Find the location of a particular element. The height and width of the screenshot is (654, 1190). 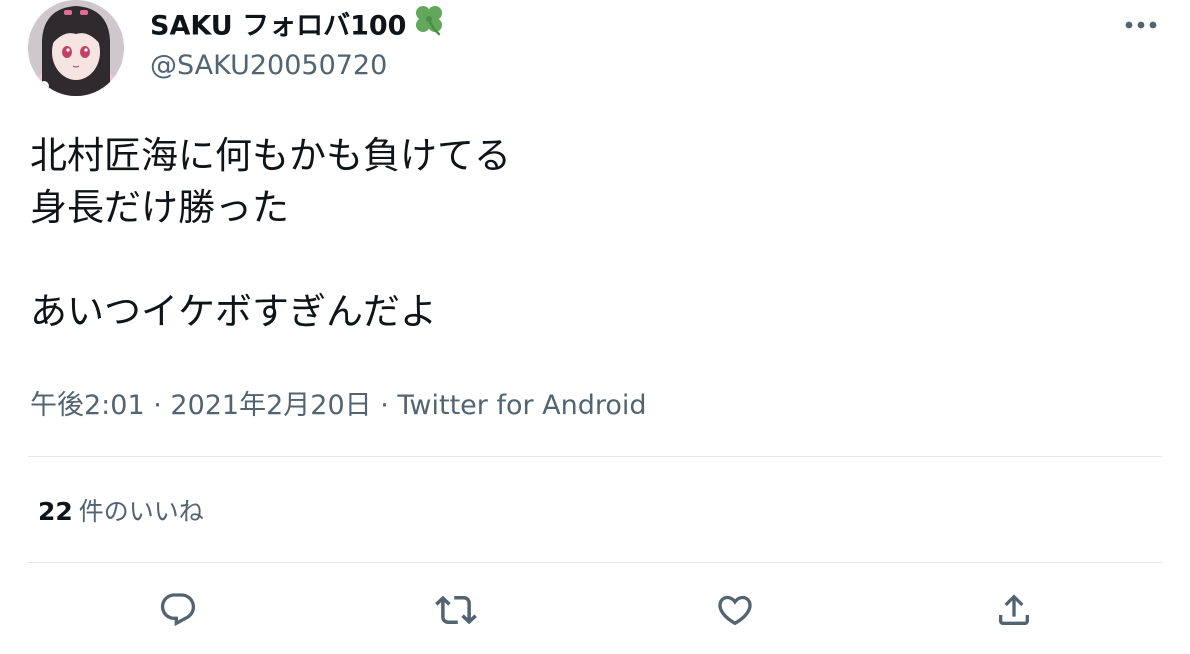

reply-icon is located at coordinates (178, 610).